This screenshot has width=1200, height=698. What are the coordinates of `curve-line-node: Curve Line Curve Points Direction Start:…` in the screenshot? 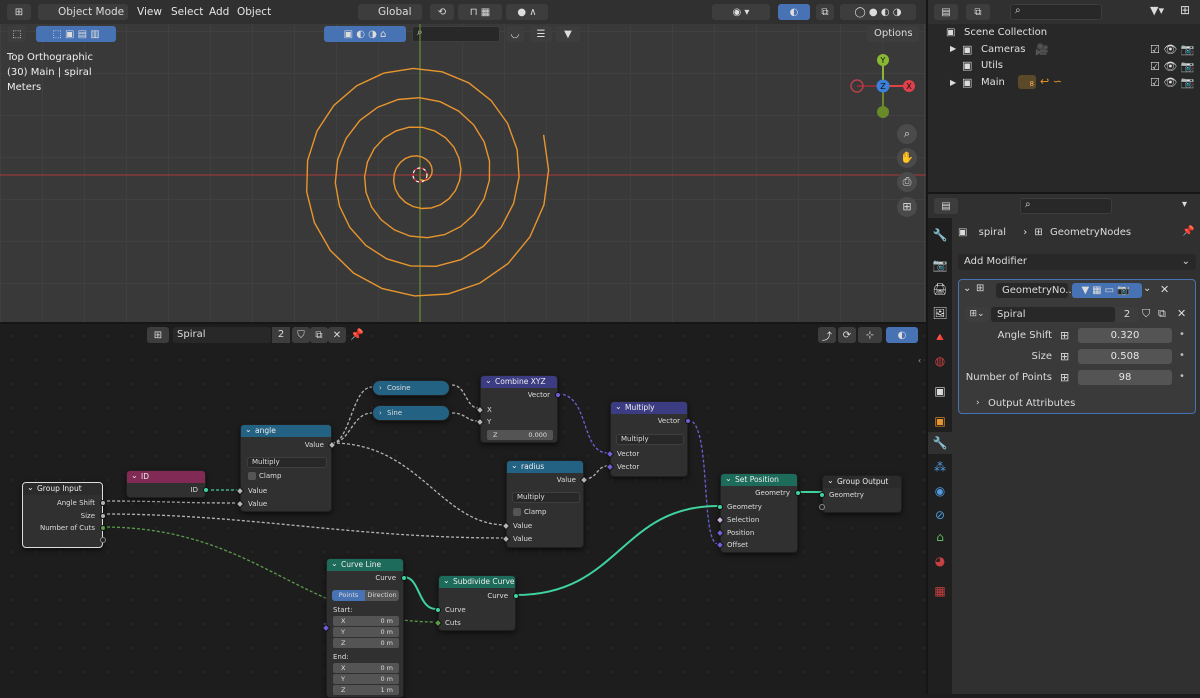 It's located at (364, 628).